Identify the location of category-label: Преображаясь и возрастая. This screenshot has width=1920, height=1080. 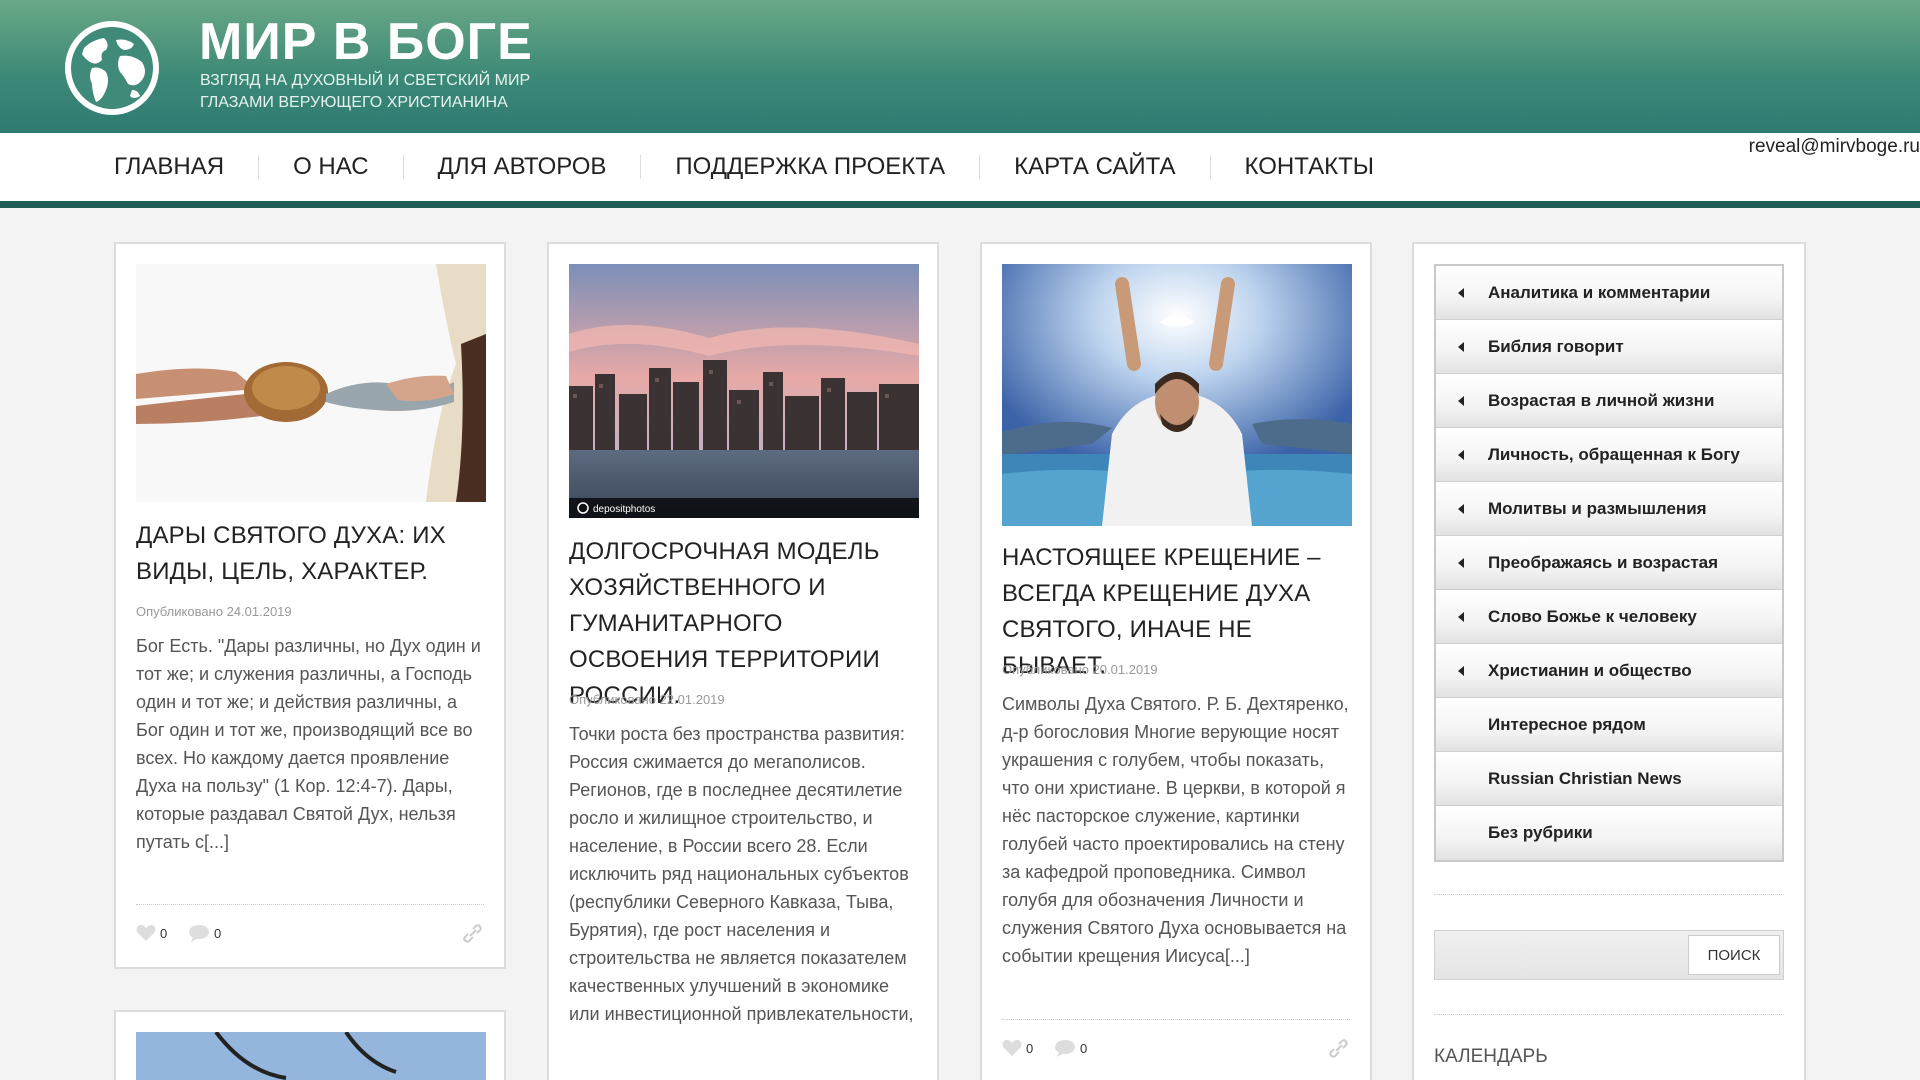
(1603, 562).